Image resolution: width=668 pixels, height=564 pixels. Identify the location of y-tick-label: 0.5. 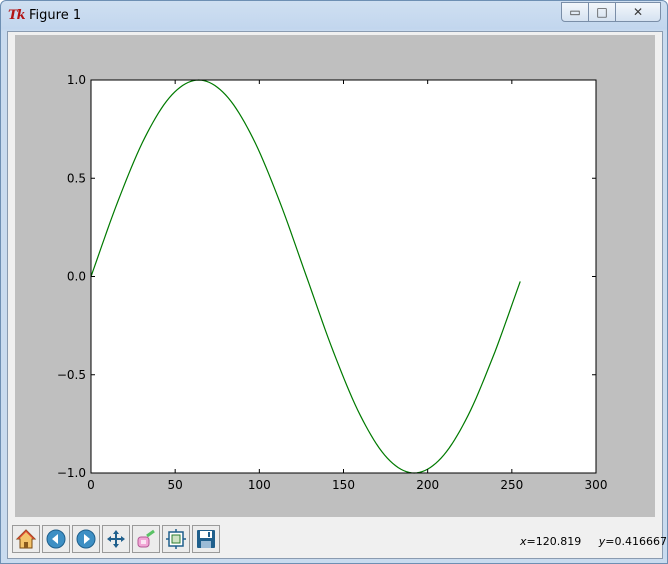
(76, 178).